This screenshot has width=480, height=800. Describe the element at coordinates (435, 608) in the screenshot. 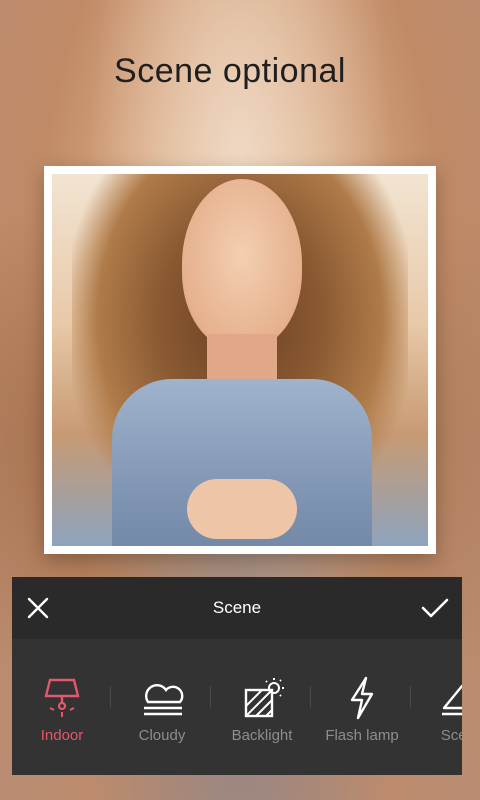

I see `check-icon` at that location.